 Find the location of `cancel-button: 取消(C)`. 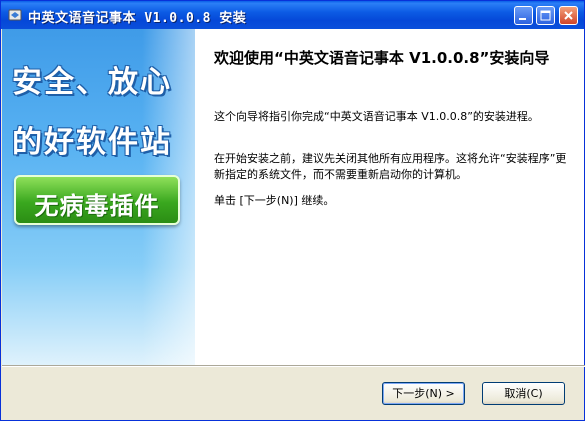

cancel-button: 取消(C) is located at coordinates (523, 393).